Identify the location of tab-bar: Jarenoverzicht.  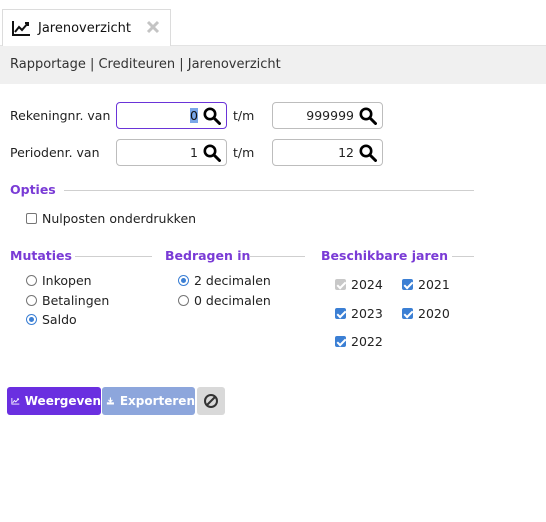
(273, 23).